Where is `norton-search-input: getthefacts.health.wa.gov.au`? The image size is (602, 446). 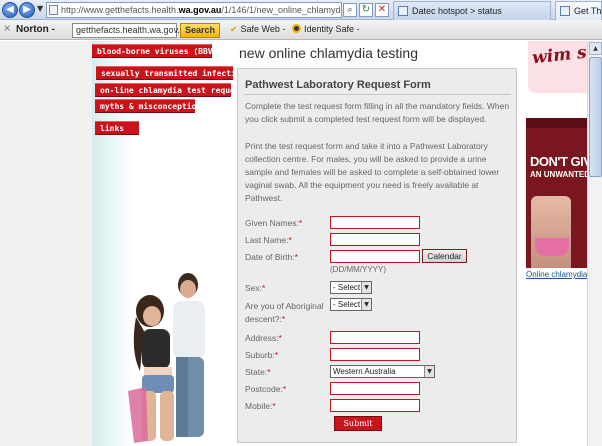 norton-search-input: getthefacts.health.wa.gov.au is located at coordinates (131, 30).